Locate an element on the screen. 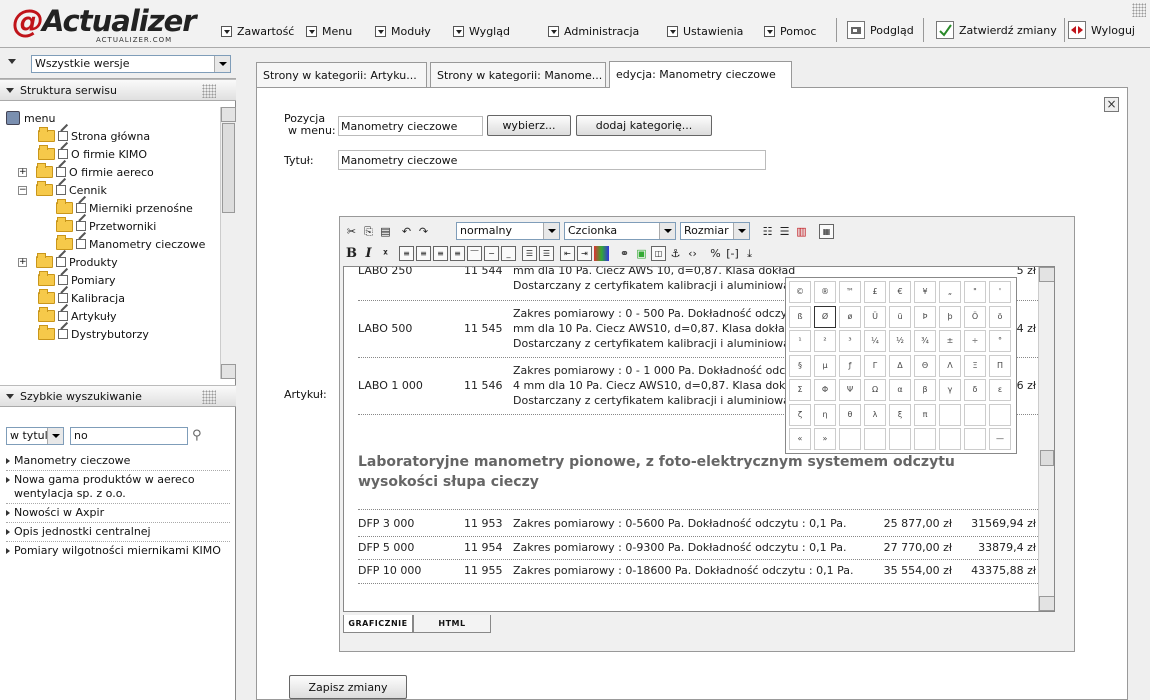 Image resolution: width=1150 pixels, height=700 pixels. collapse-icon is located at coordinates (12, 61).